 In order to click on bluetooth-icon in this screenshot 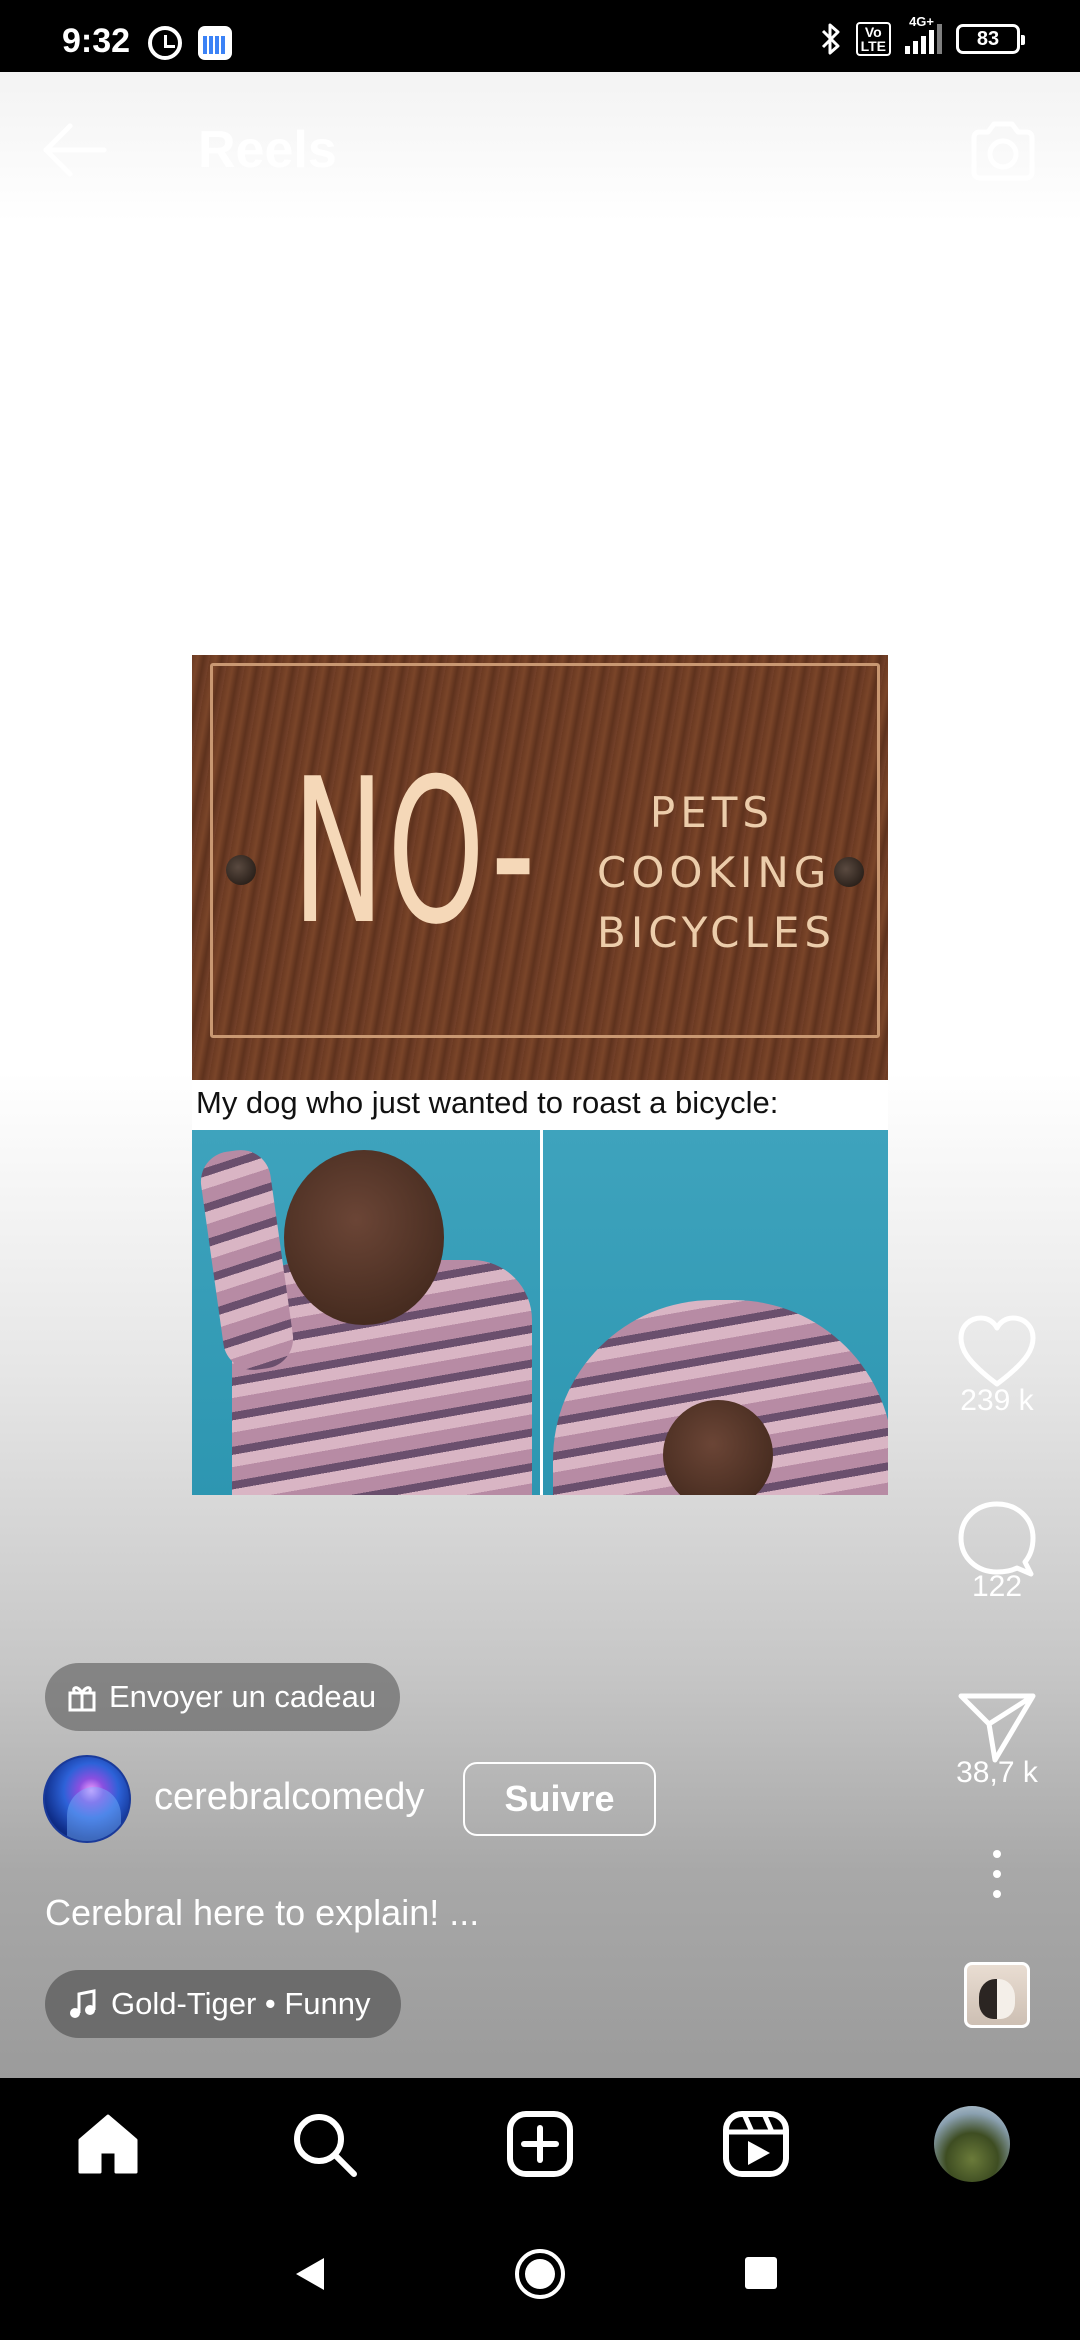, I will do `click(830, 39)`.